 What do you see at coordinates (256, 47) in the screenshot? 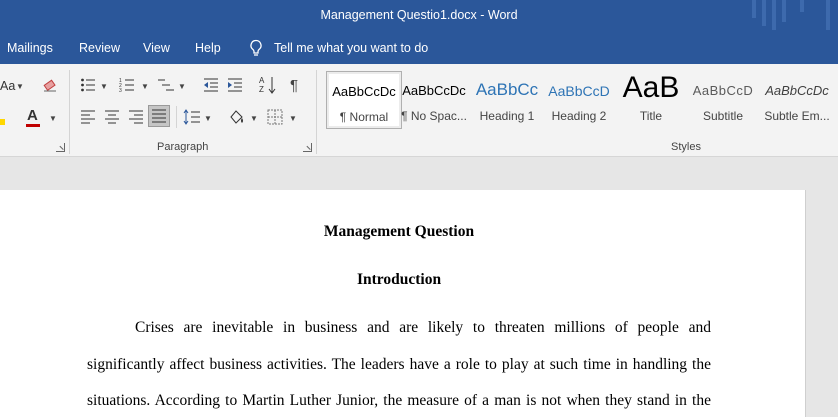
I see `lightbulb-icon` at bounding box center [256, 47].